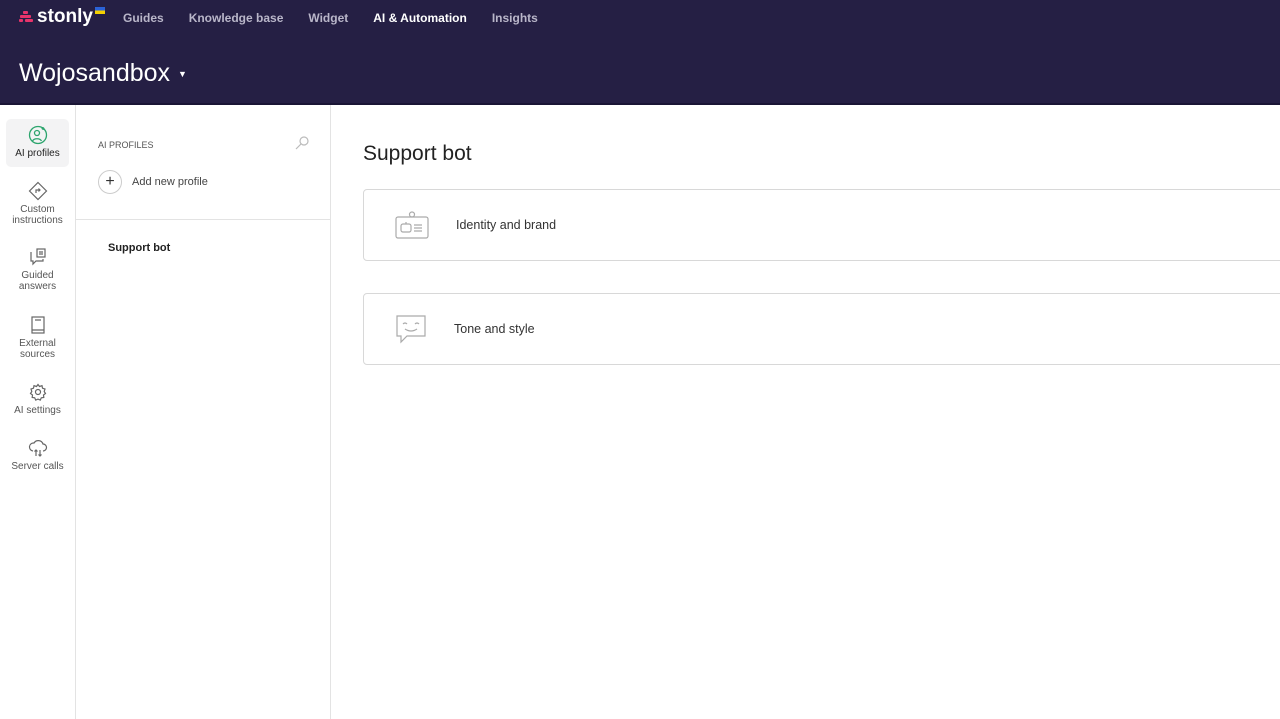 This screenshot has height=719, width=1280. What do you see at coordinates (110, 182) in the screenshot?
I see `plus-icon: +` at bounding box center [110, 182].